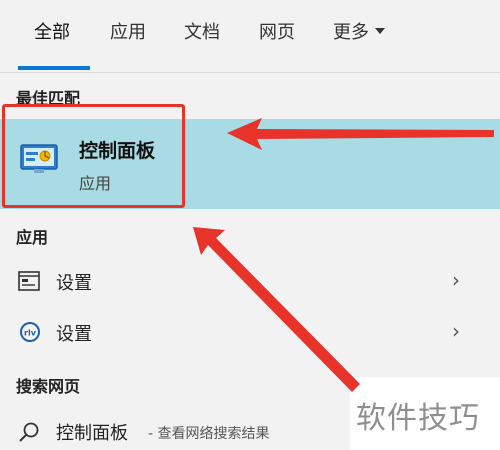 The image size is (500, 450). I want to click on settings-window-icon, so click(29, 281).